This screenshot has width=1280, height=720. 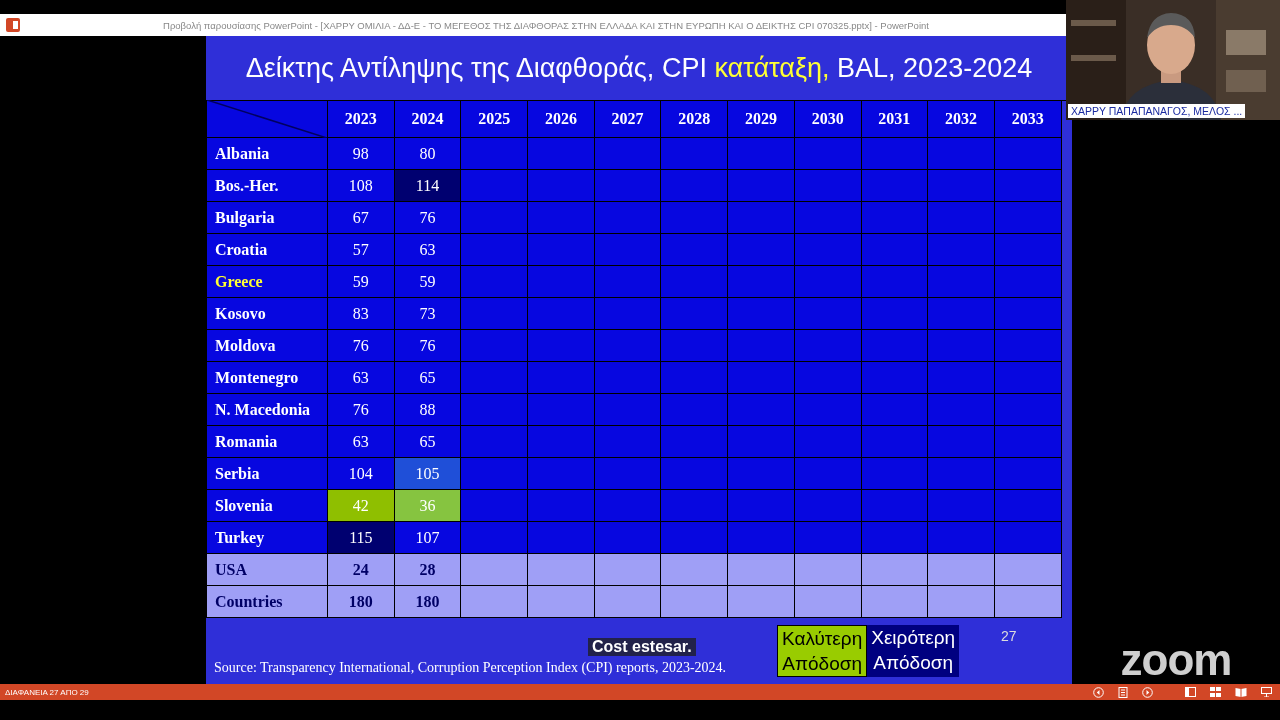 What do you see at coordinates (561, 119) in the screenshot?
I see `column-header: 2026` at bounding box center [561, 119].